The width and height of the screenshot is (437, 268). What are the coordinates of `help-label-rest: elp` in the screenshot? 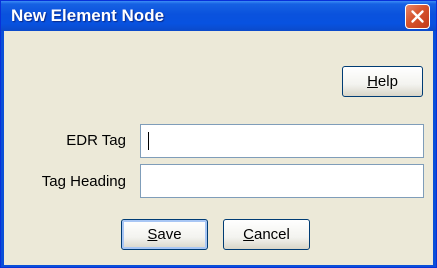 It's located at (387, 81).